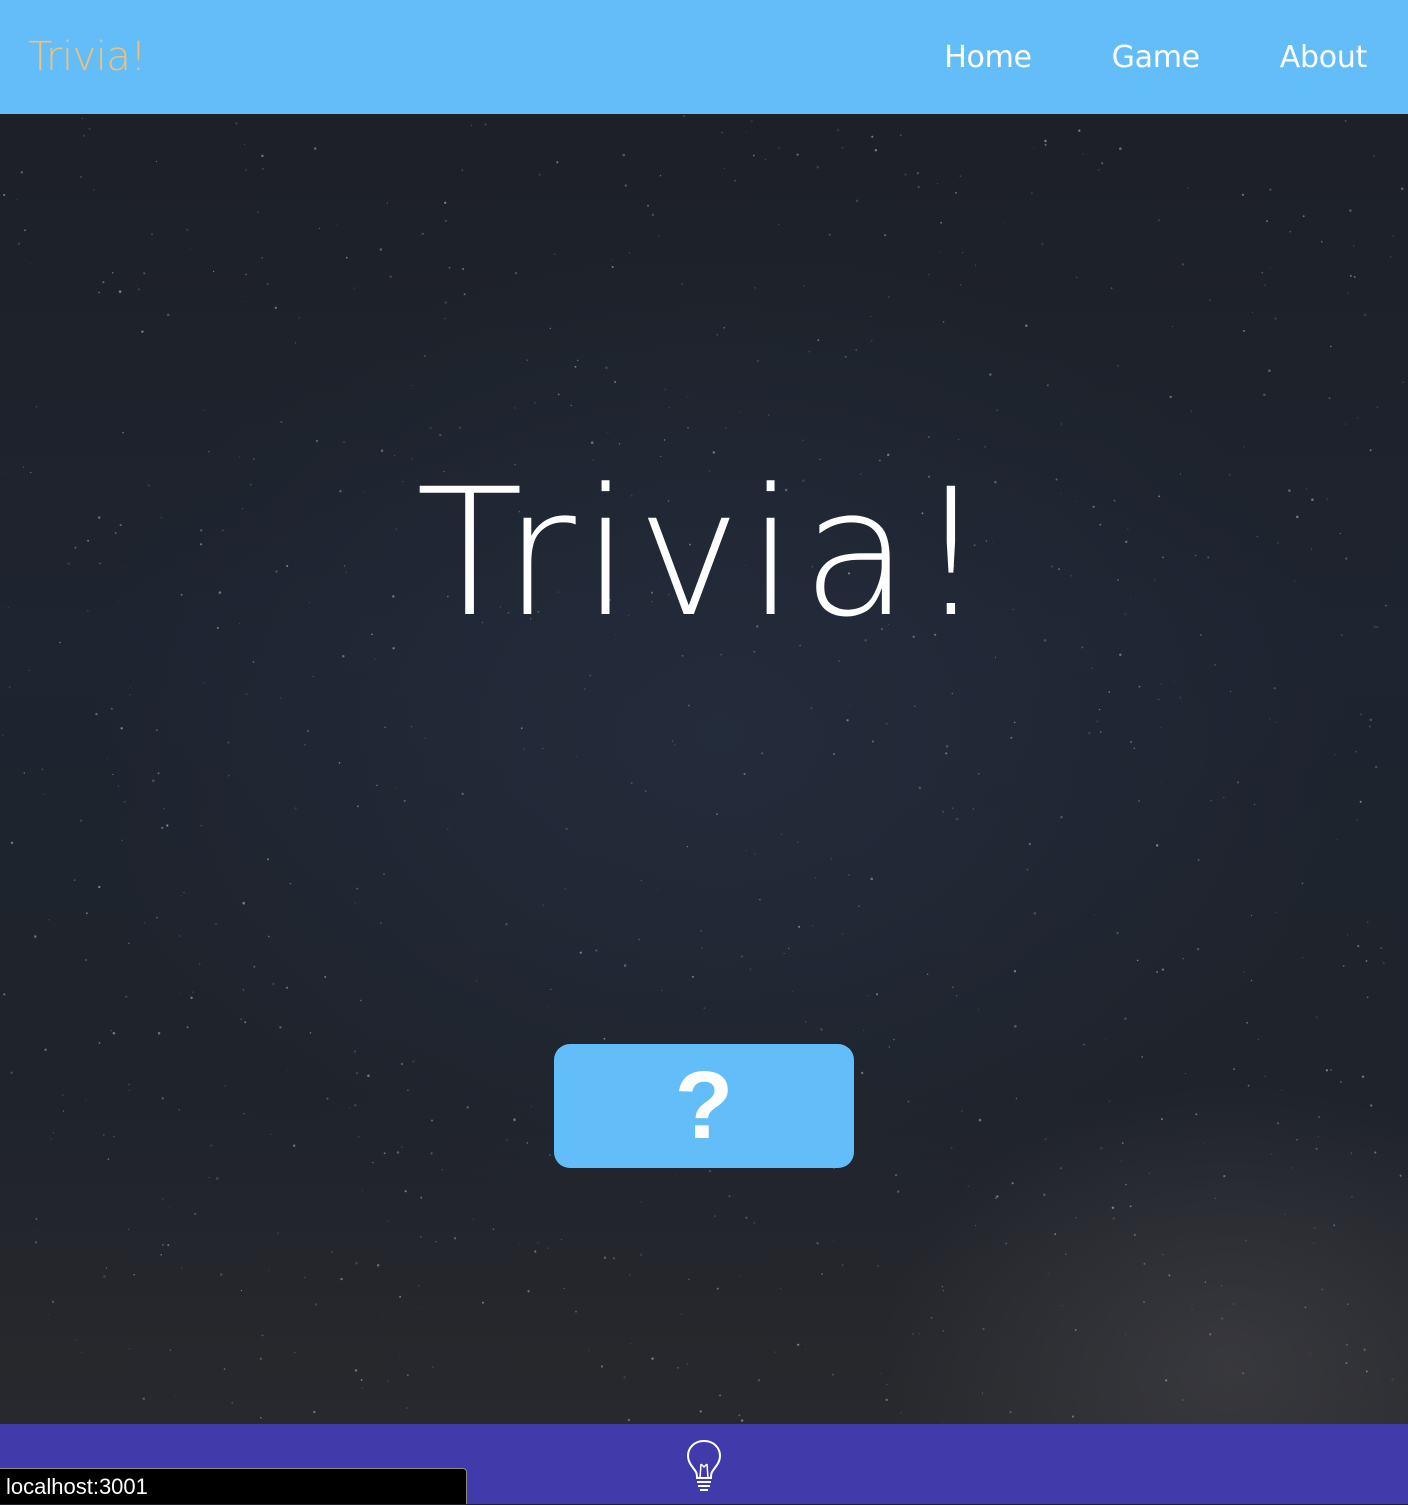  What do you see at coordinates (1156, 57) in the screenshot?
I see `nav-link-game: Game` at bounding box center [1156, 57].